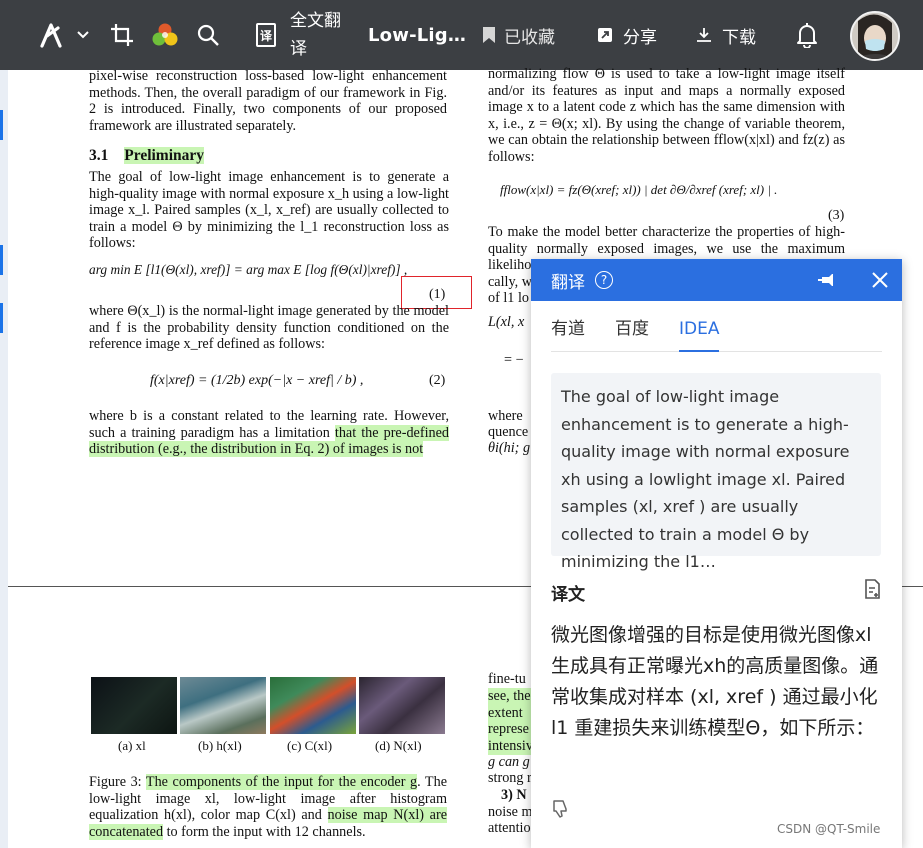 This screenshot has width=923, height=848. Describe the element at coordinates (514, 360) in the screenshot. I see `right-fragment: = −` at that location.